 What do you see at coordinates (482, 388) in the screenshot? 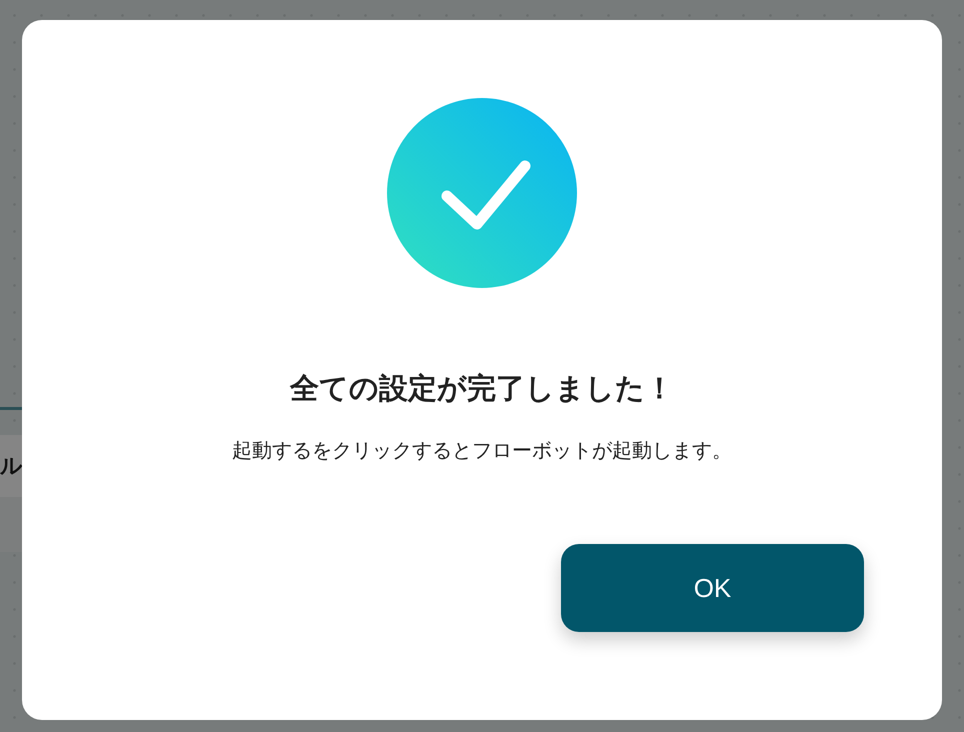
I see `dialog-title: 全ての設定が完了しました！` at bounding box center [482, 388].